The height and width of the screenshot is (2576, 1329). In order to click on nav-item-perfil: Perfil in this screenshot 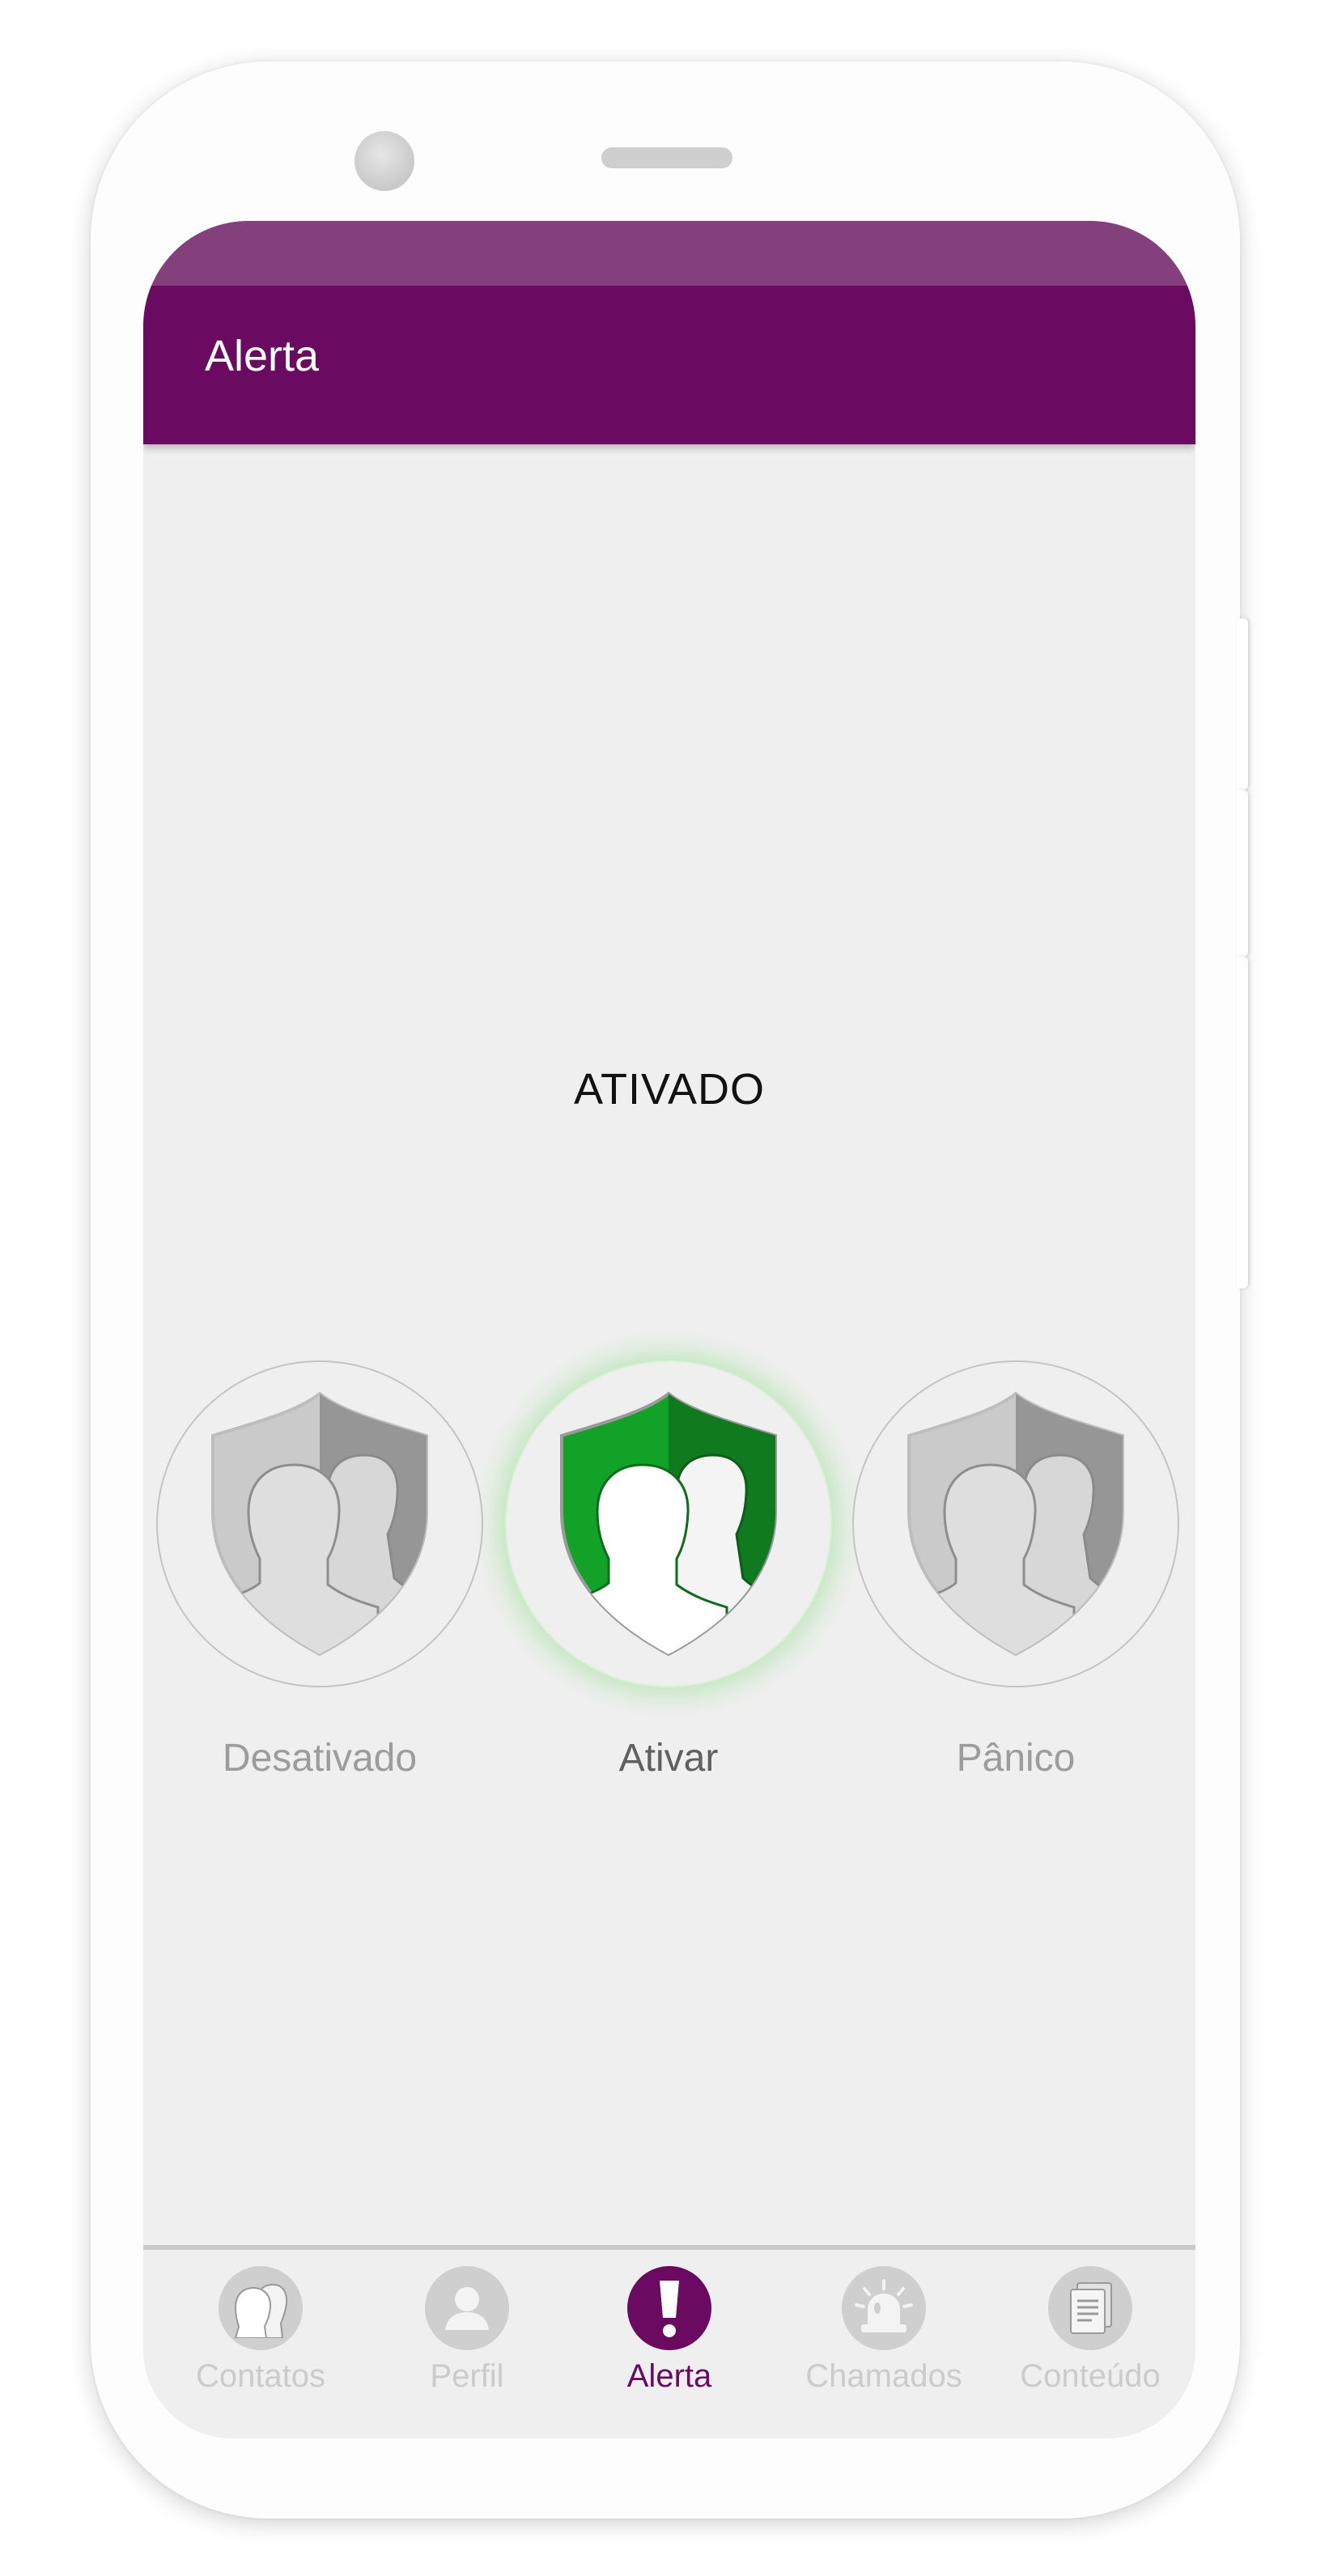, I will do `click(467, 2330)`.